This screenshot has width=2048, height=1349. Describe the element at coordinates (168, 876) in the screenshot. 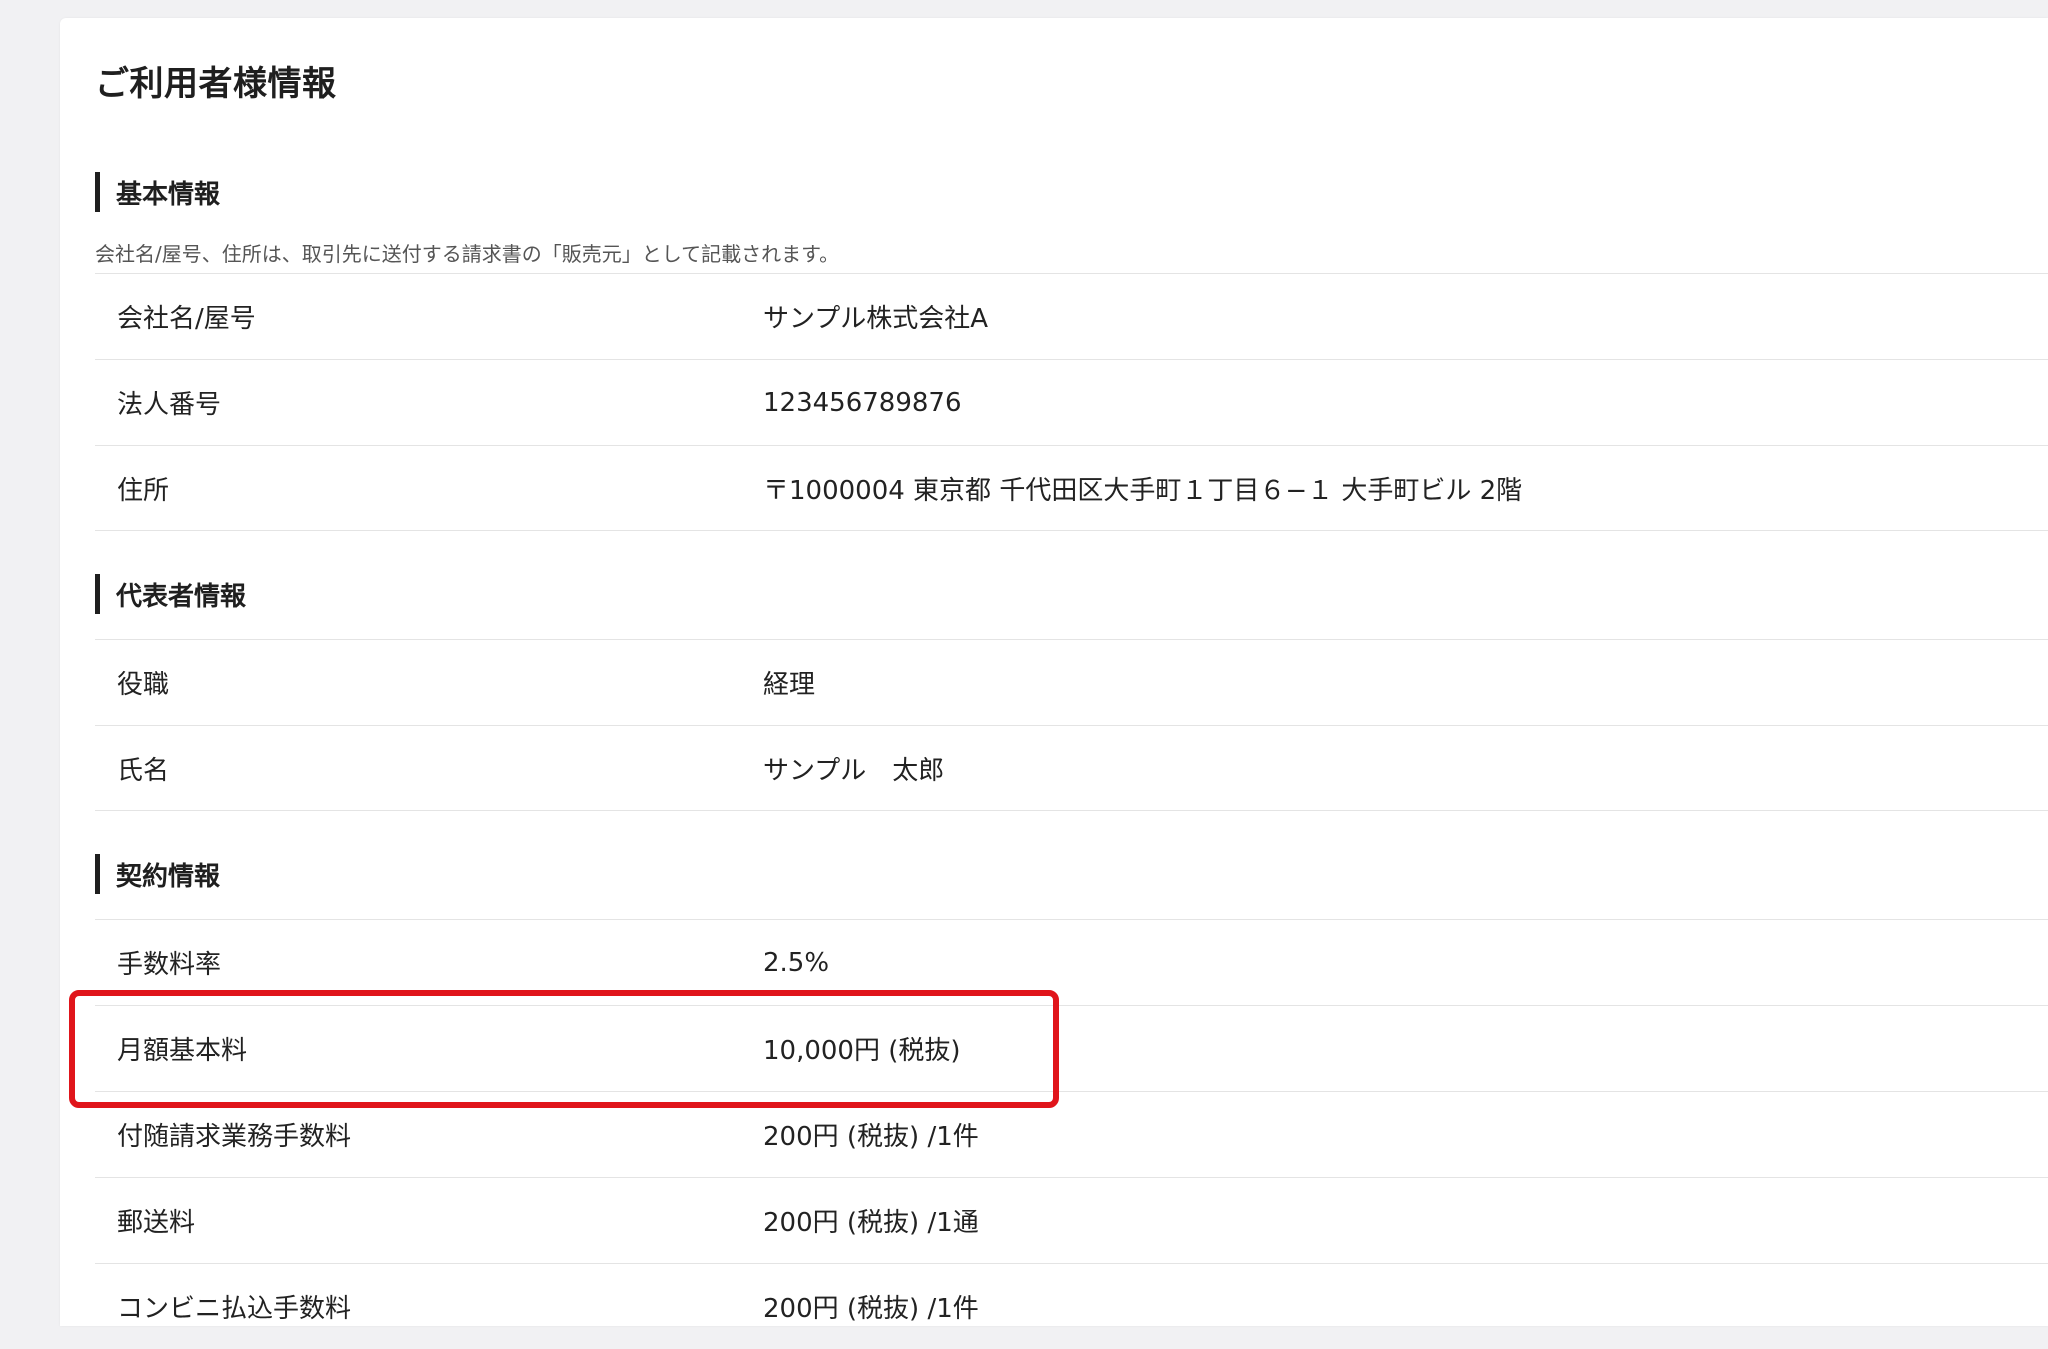

I see `section-title: 契約情報` at that location.